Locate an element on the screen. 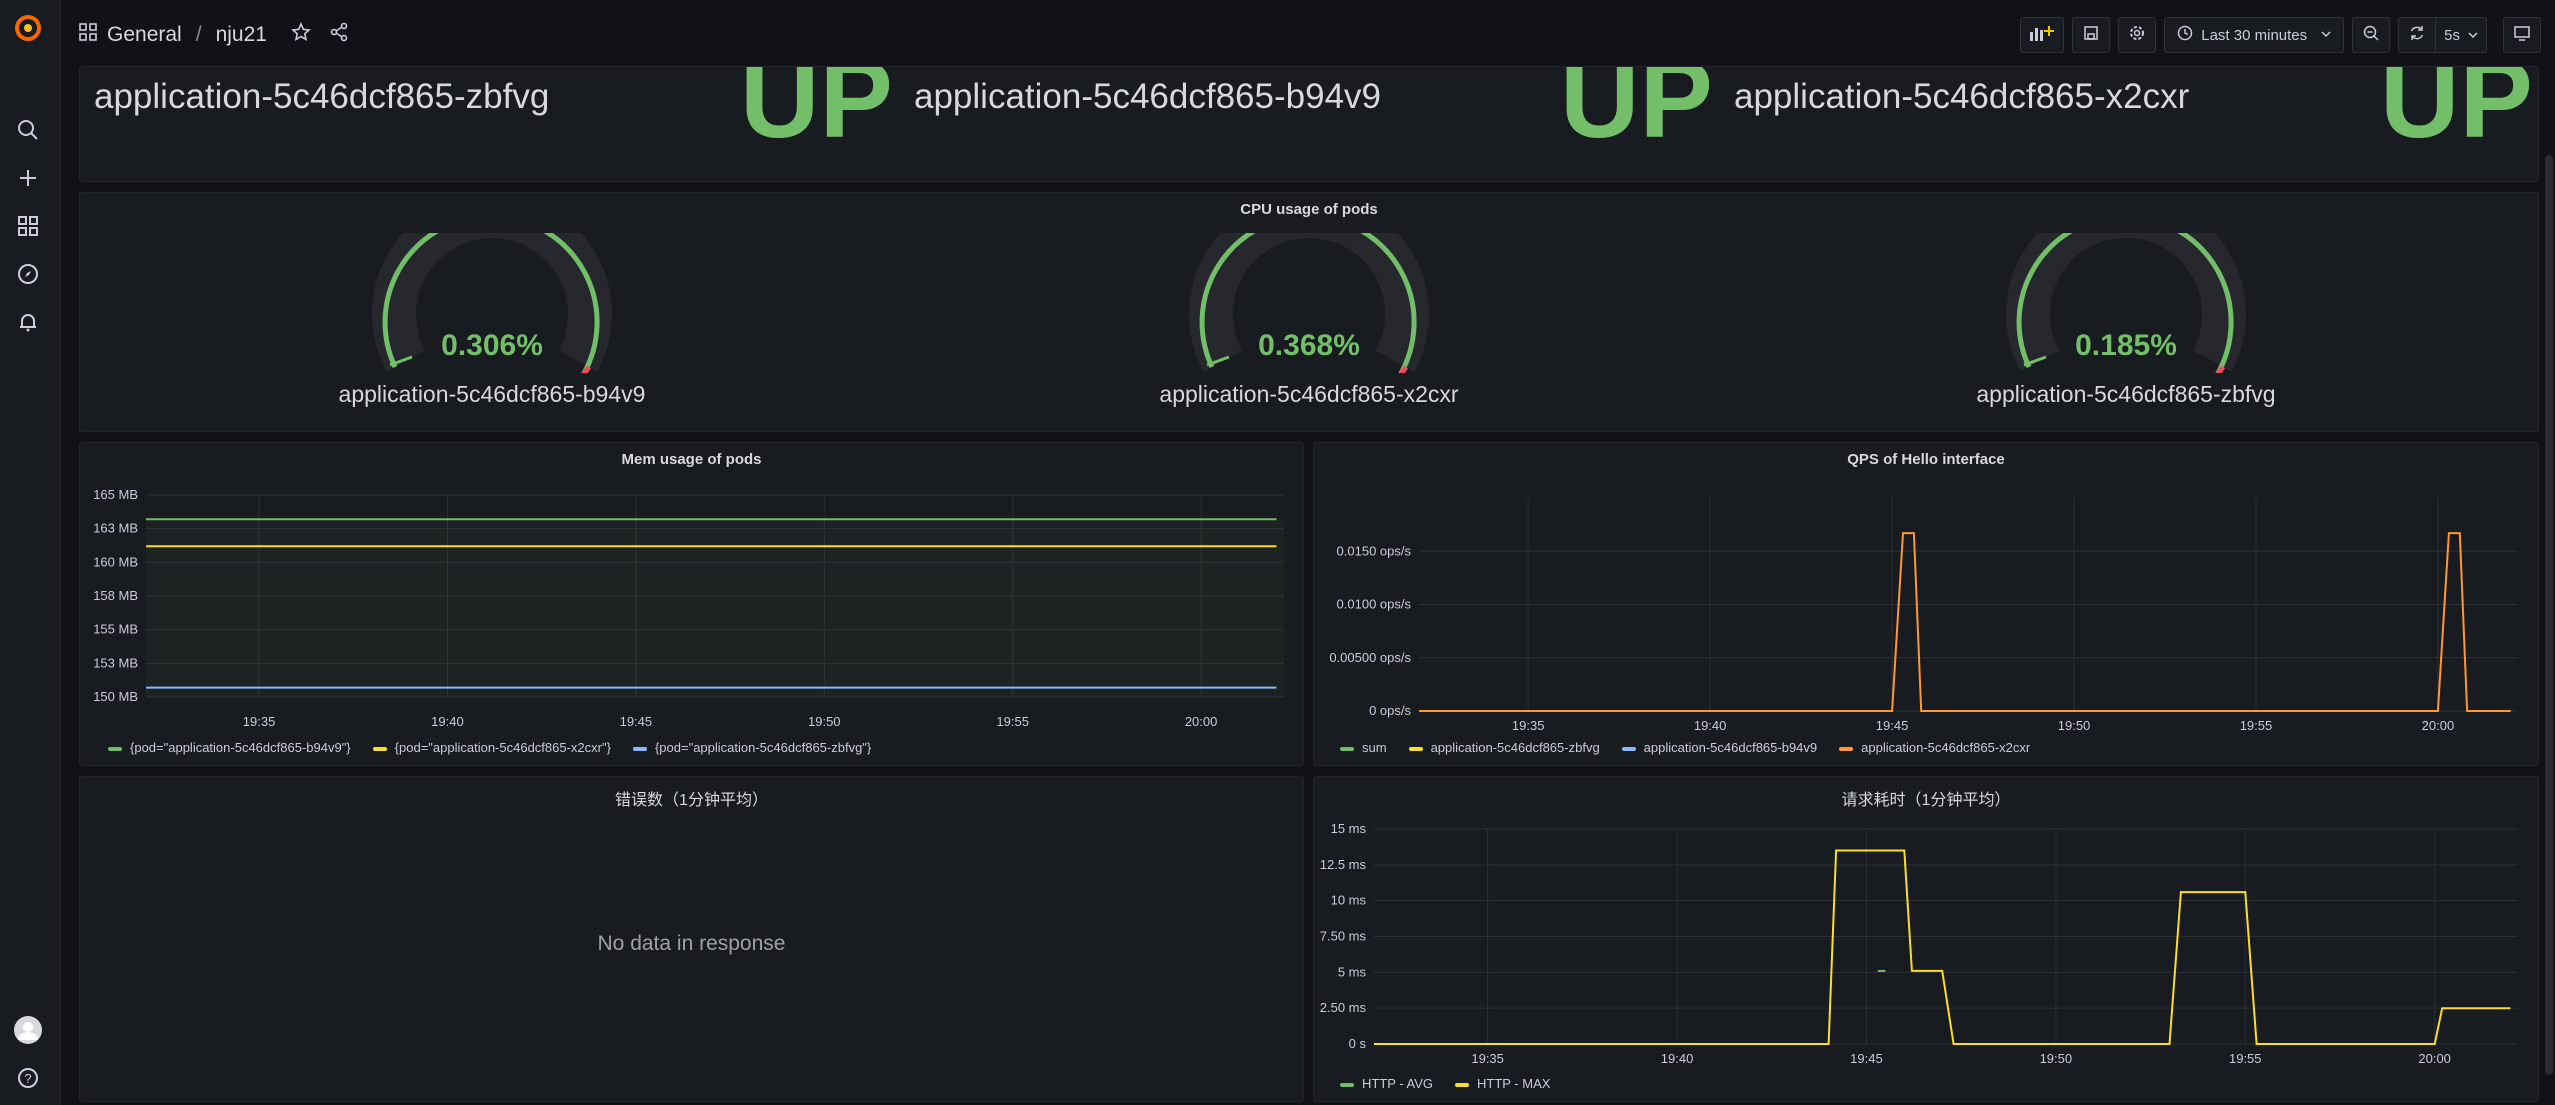 Image resolution: width=2555 pixels, height=1105 pixels. y-tick-label: 5 ms is located at coordinates (1352, 971).